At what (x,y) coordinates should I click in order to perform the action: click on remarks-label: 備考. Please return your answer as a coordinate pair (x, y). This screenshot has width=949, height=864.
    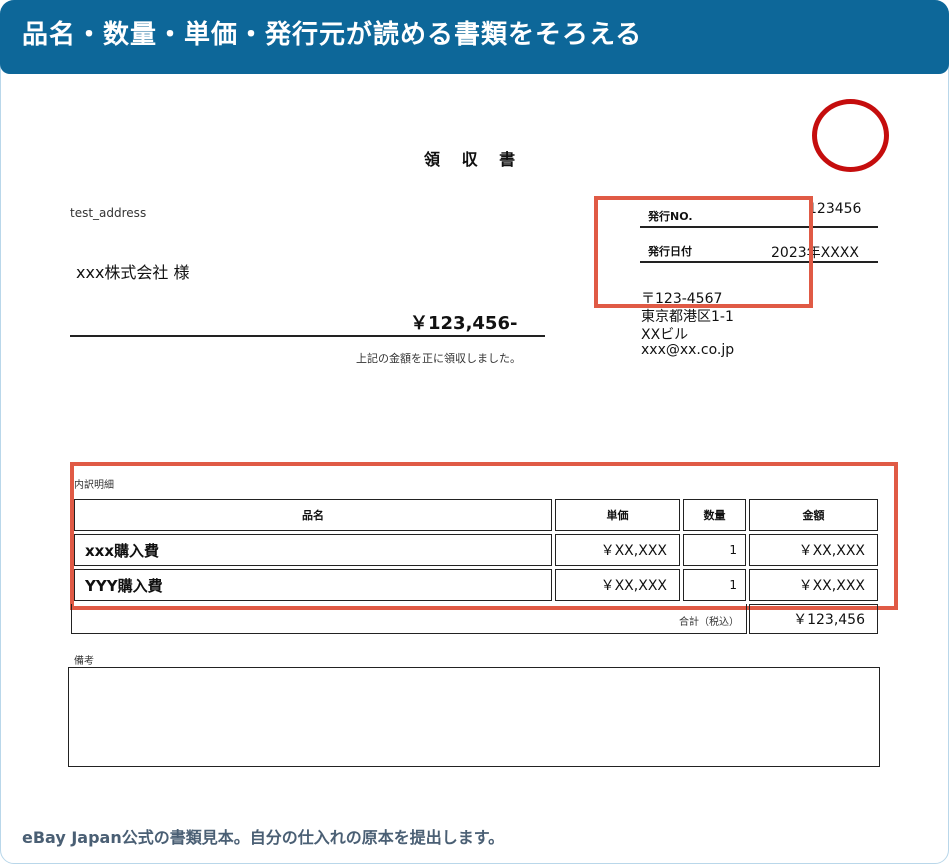
    Looking at the image, I should click on (84, 661).